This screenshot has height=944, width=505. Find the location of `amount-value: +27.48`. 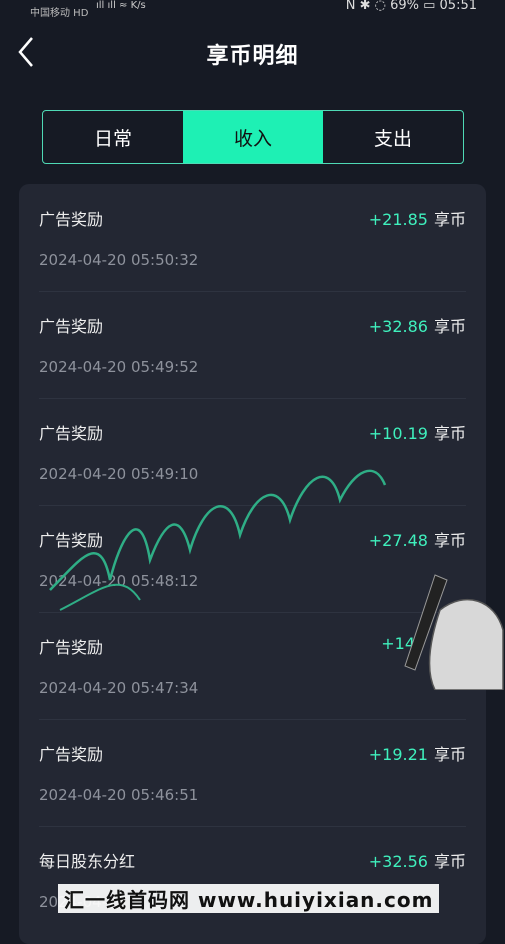

amount-value: +27.48 is located at coordinates (398, 540).